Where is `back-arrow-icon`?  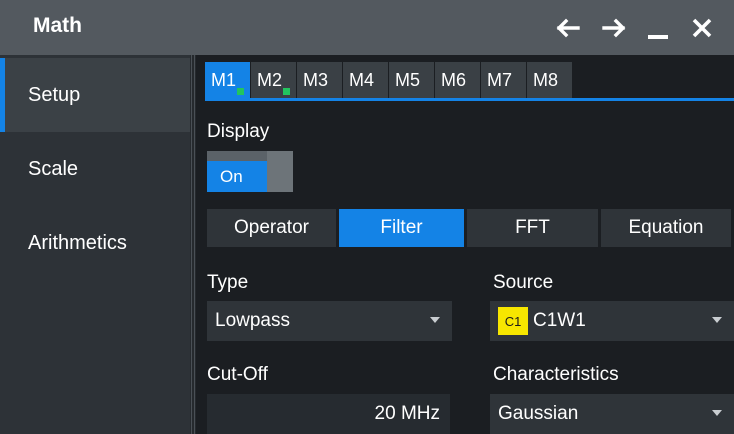
back-arrow-icon is located at coordinates (568, 28).